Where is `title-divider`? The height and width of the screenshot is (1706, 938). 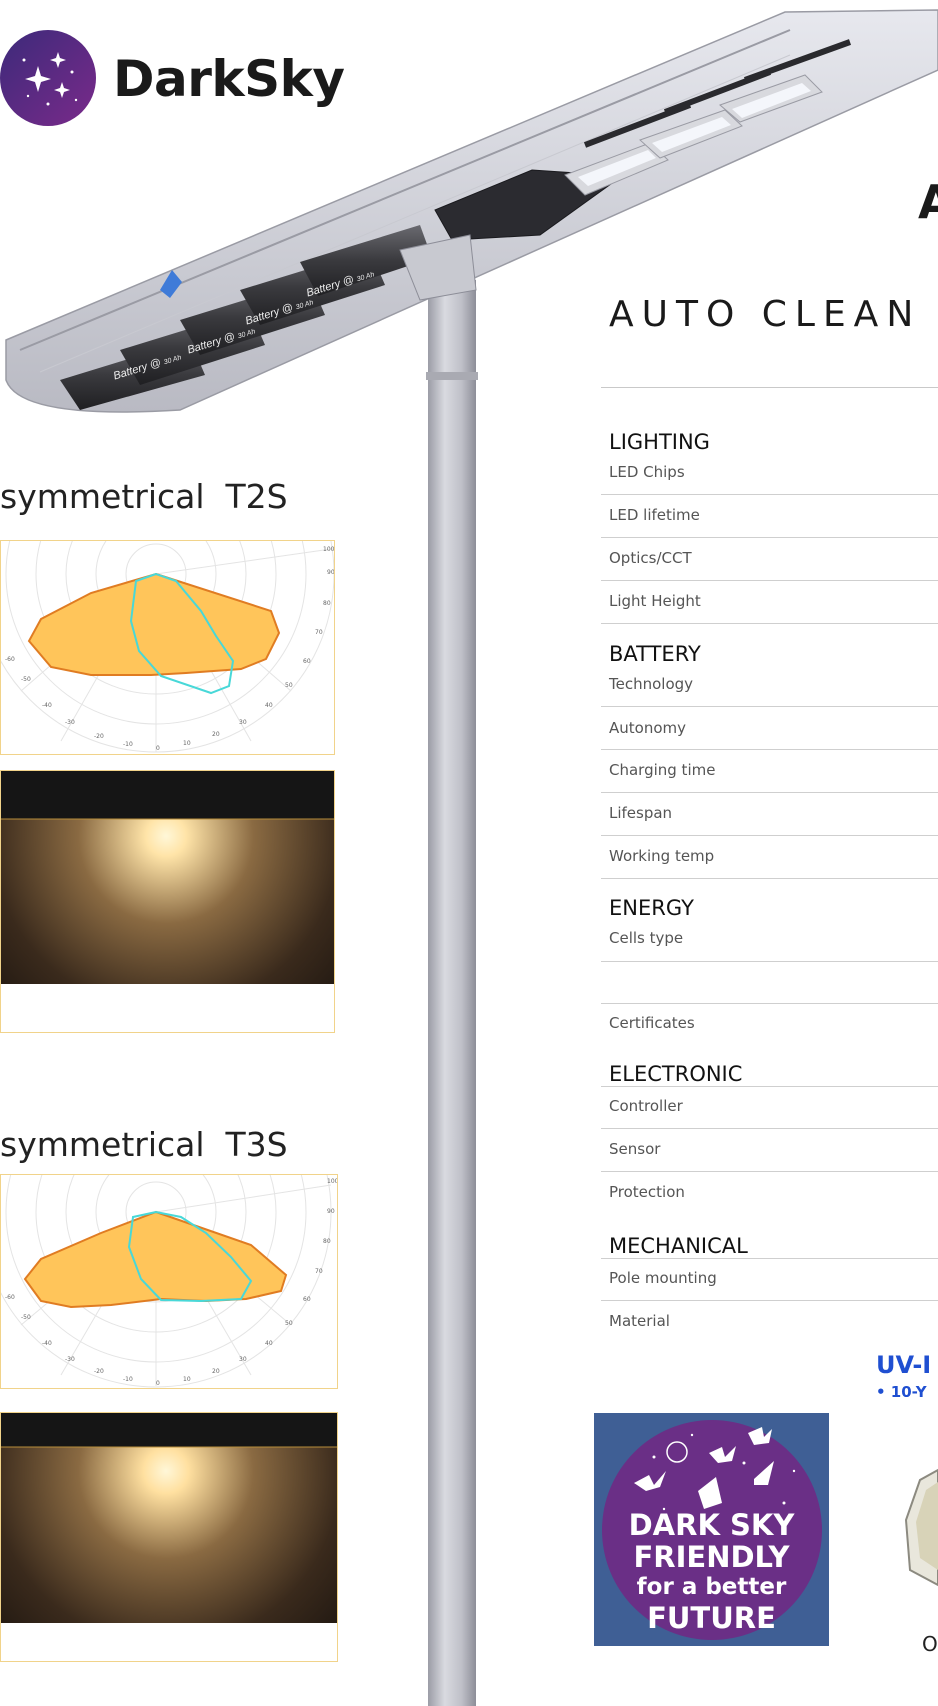
title-divider is located at coordinates (769, 387).